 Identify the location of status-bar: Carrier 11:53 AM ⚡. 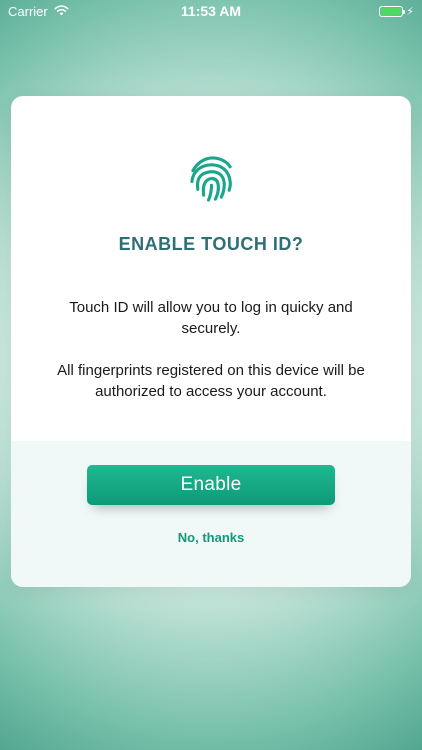
(211, 11).